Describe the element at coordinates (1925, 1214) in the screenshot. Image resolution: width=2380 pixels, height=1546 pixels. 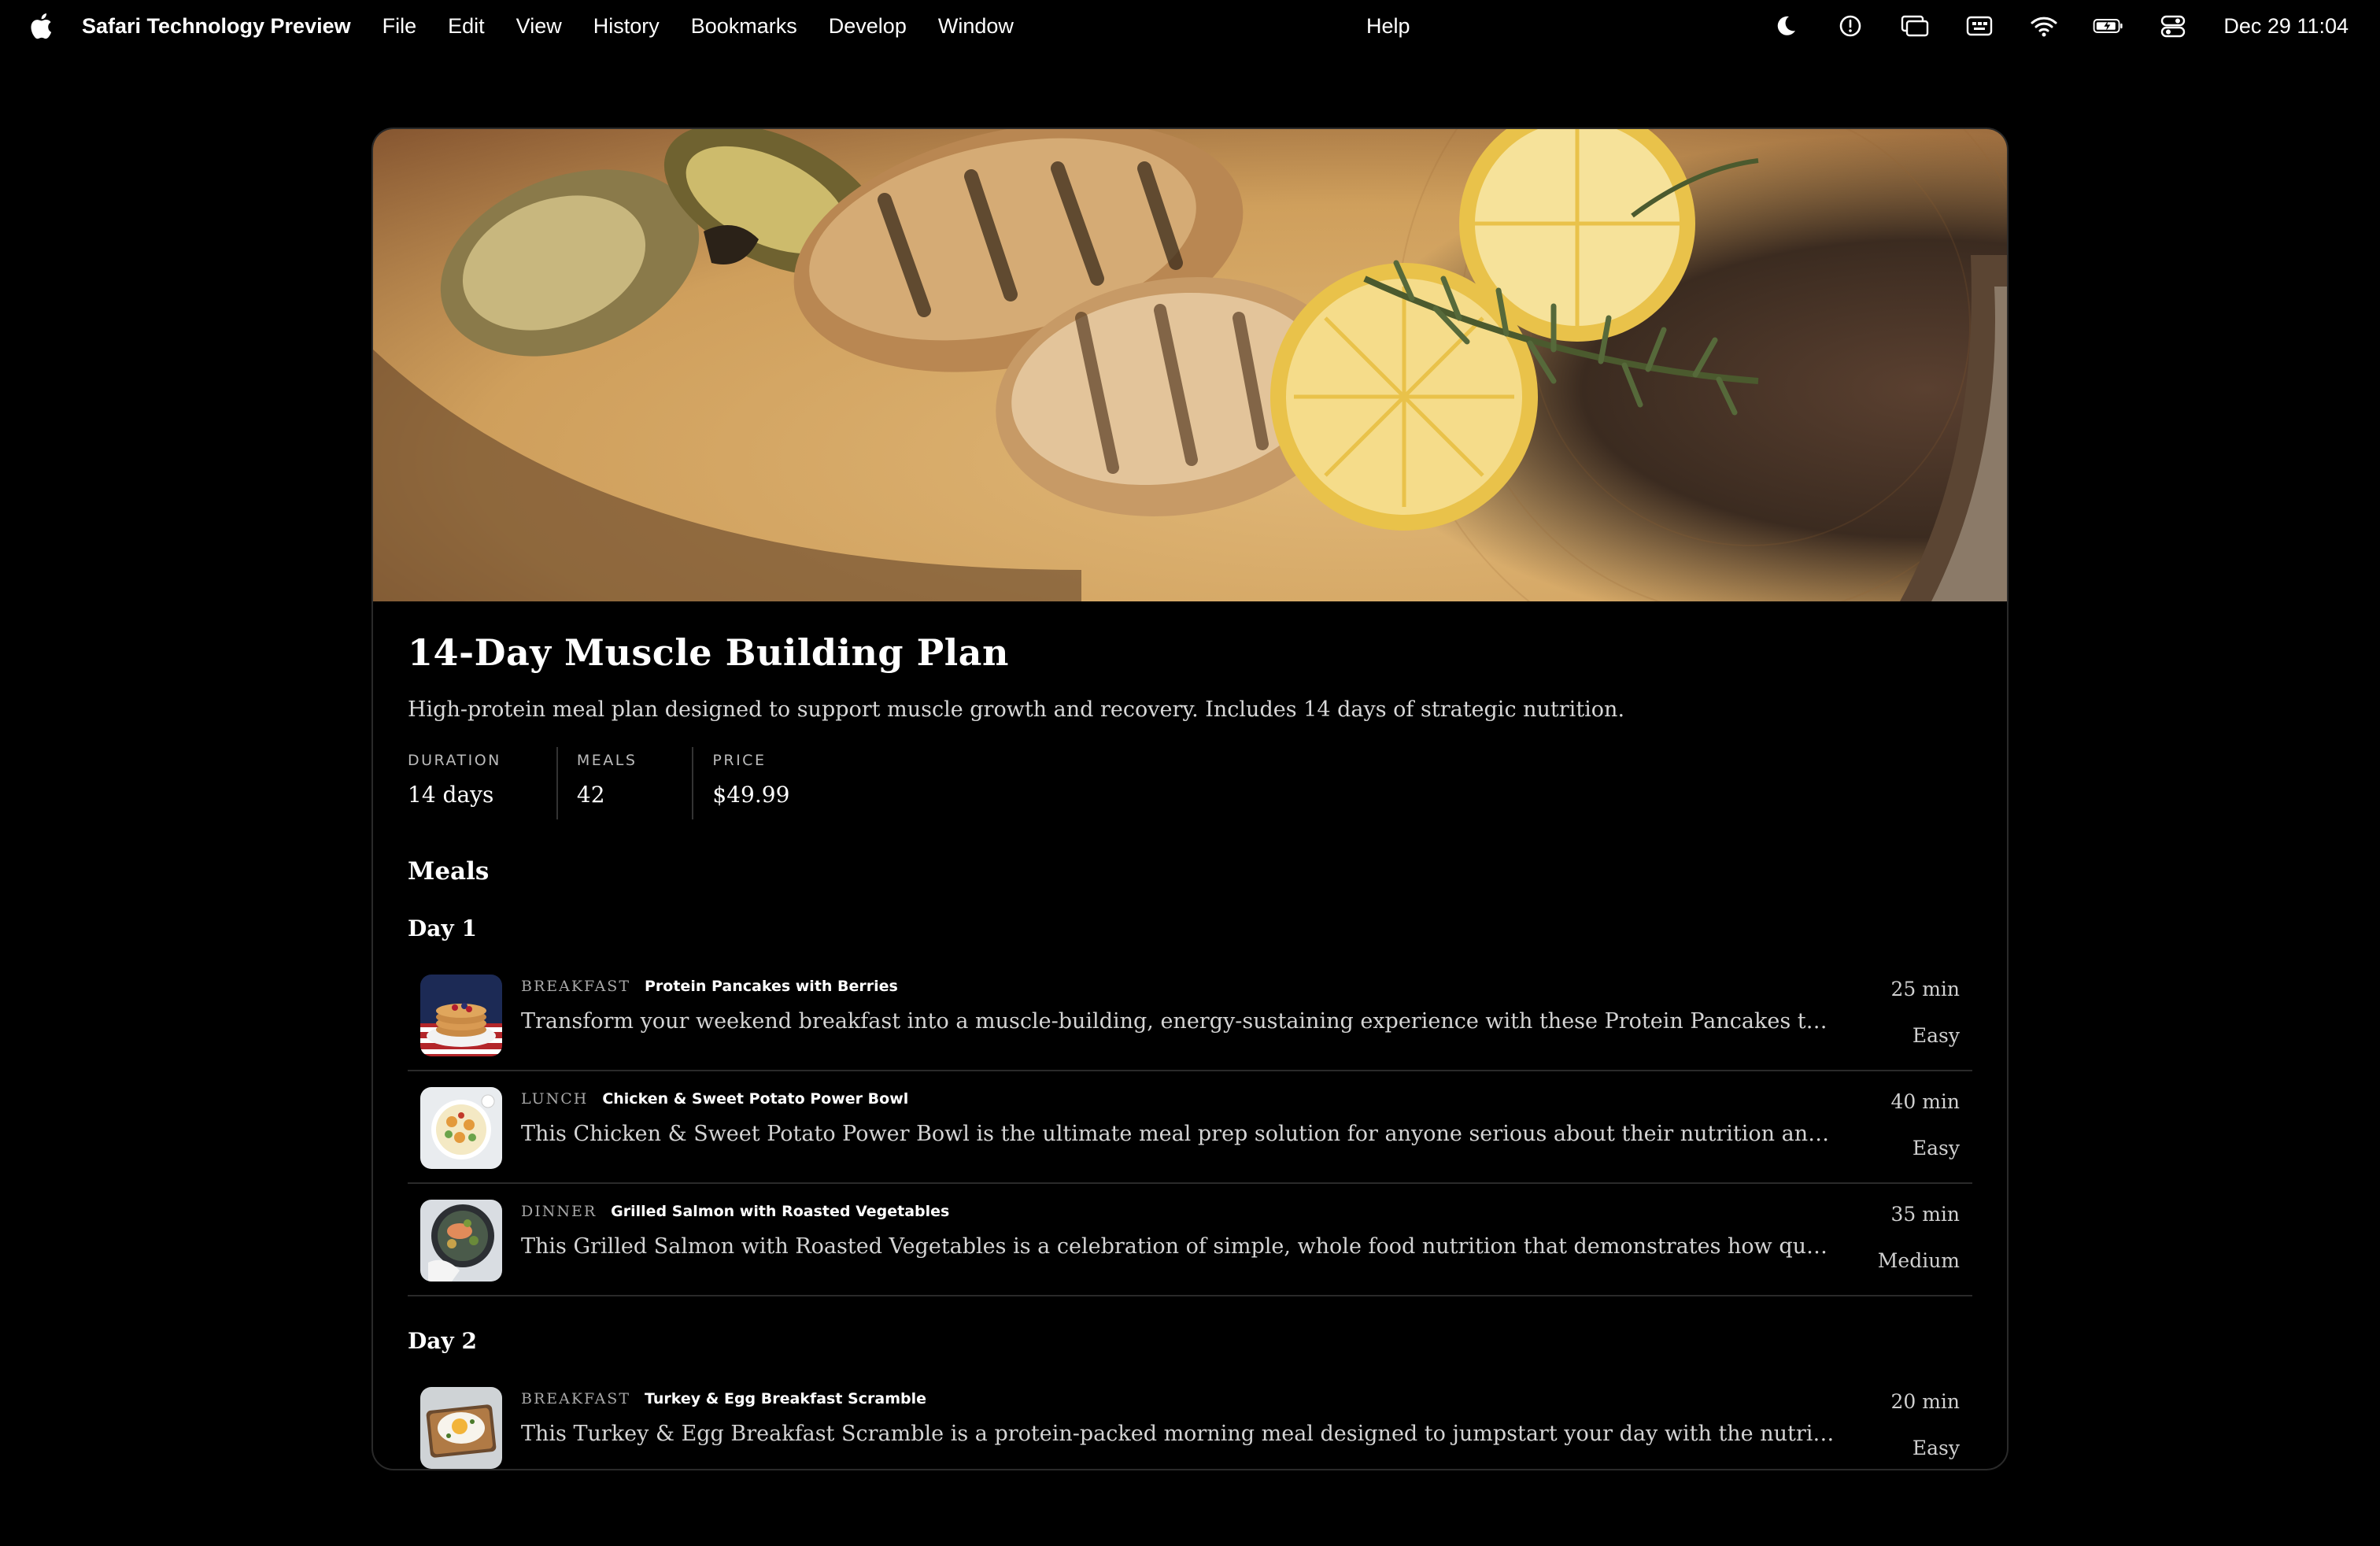
I see `meal-time: 35 min` at that location.